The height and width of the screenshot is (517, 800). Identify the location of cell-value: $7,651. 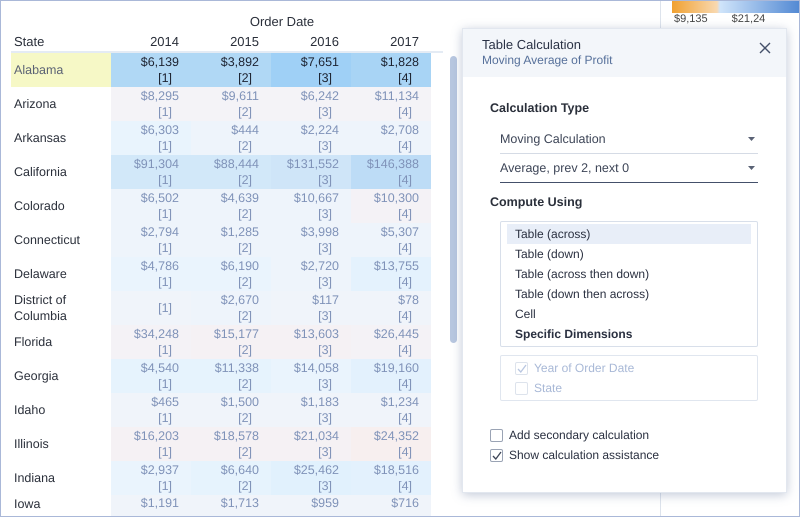
(319, 62).